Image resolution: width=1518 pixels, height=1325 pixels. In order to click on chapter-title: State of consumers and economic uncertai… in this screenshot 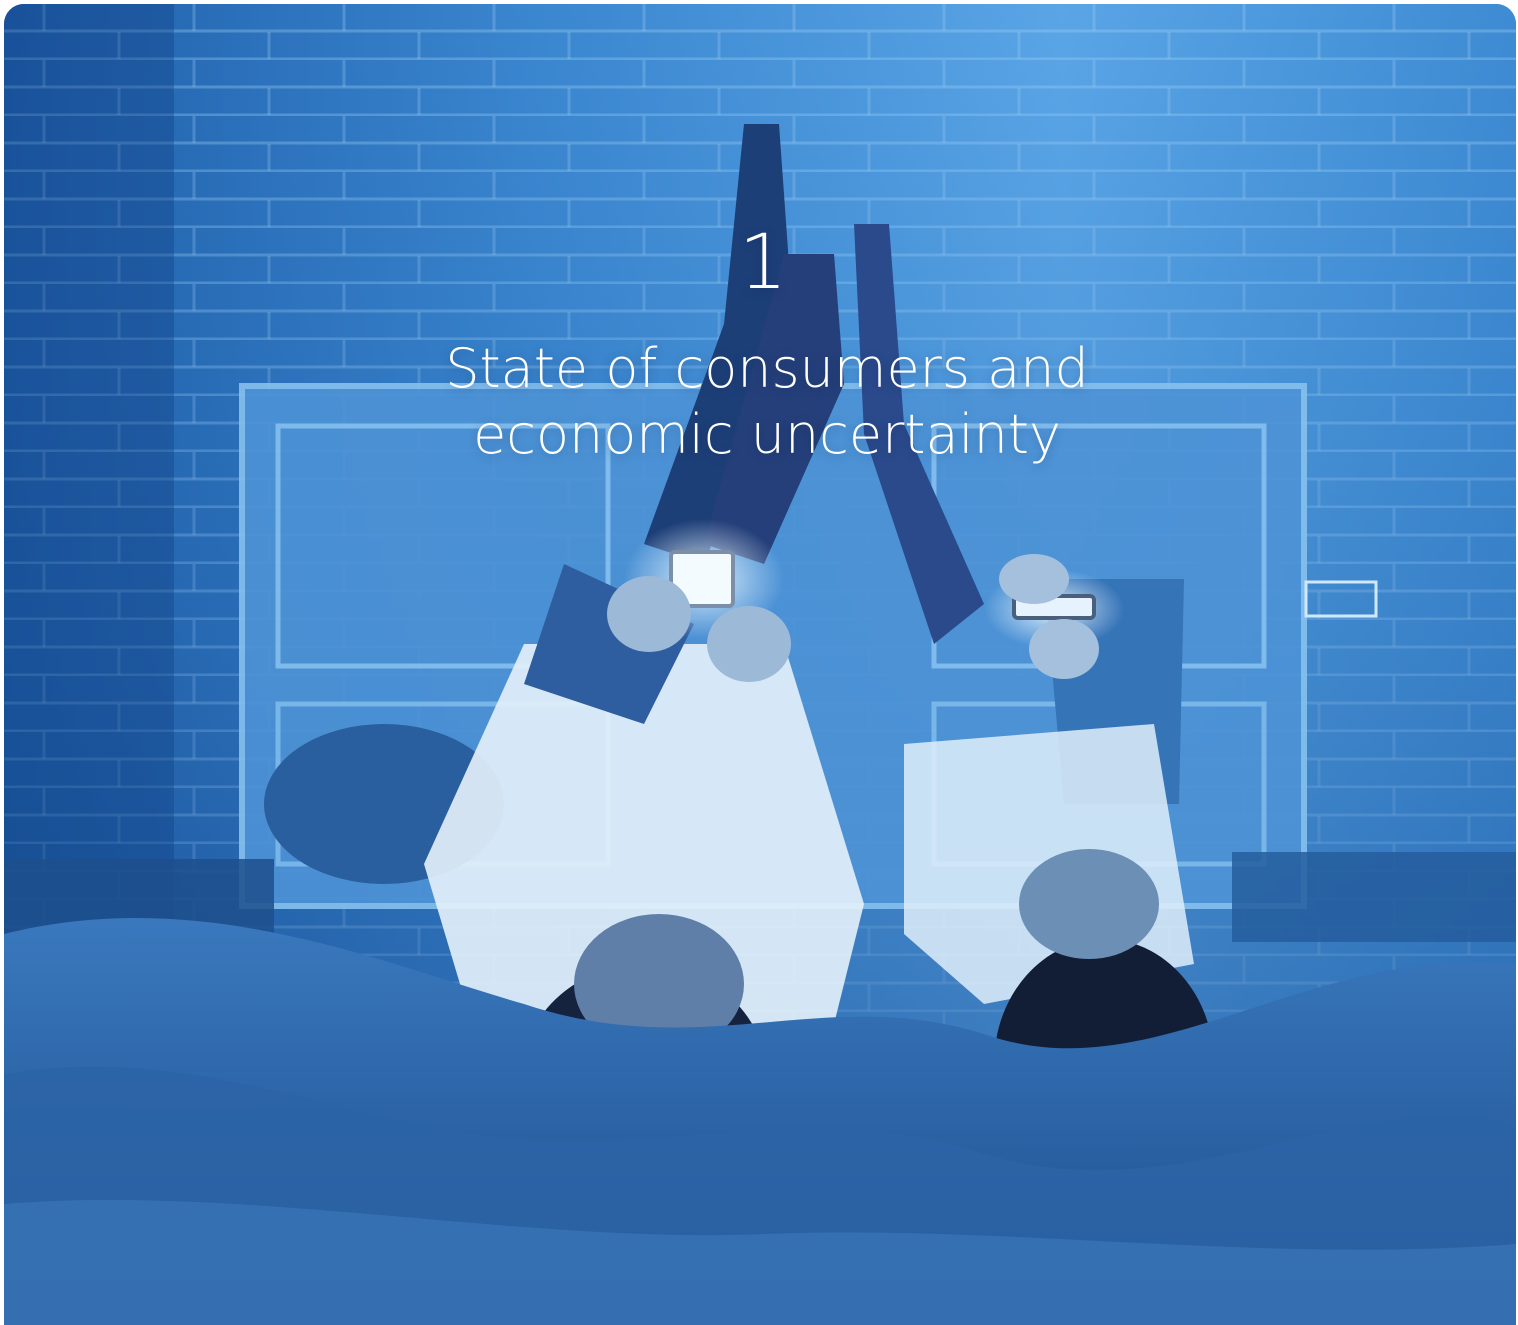, I will do `click(767, 401)`.